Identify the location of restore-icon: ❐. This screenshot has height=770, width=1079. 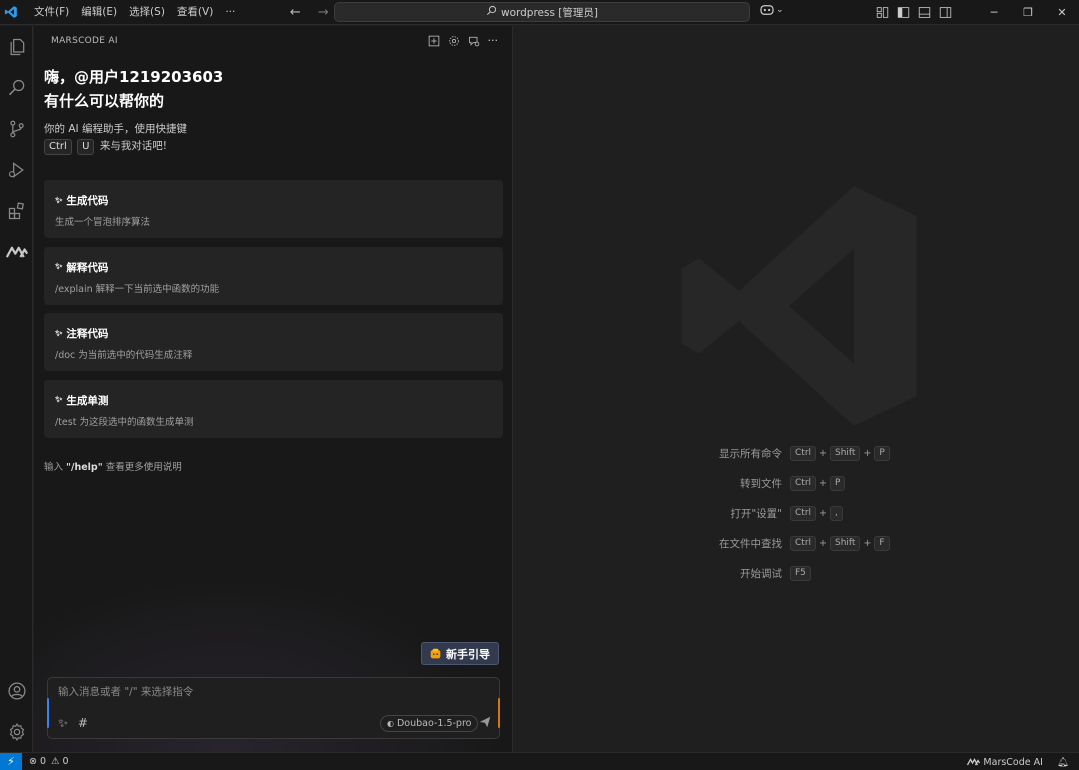
(1028, 12).